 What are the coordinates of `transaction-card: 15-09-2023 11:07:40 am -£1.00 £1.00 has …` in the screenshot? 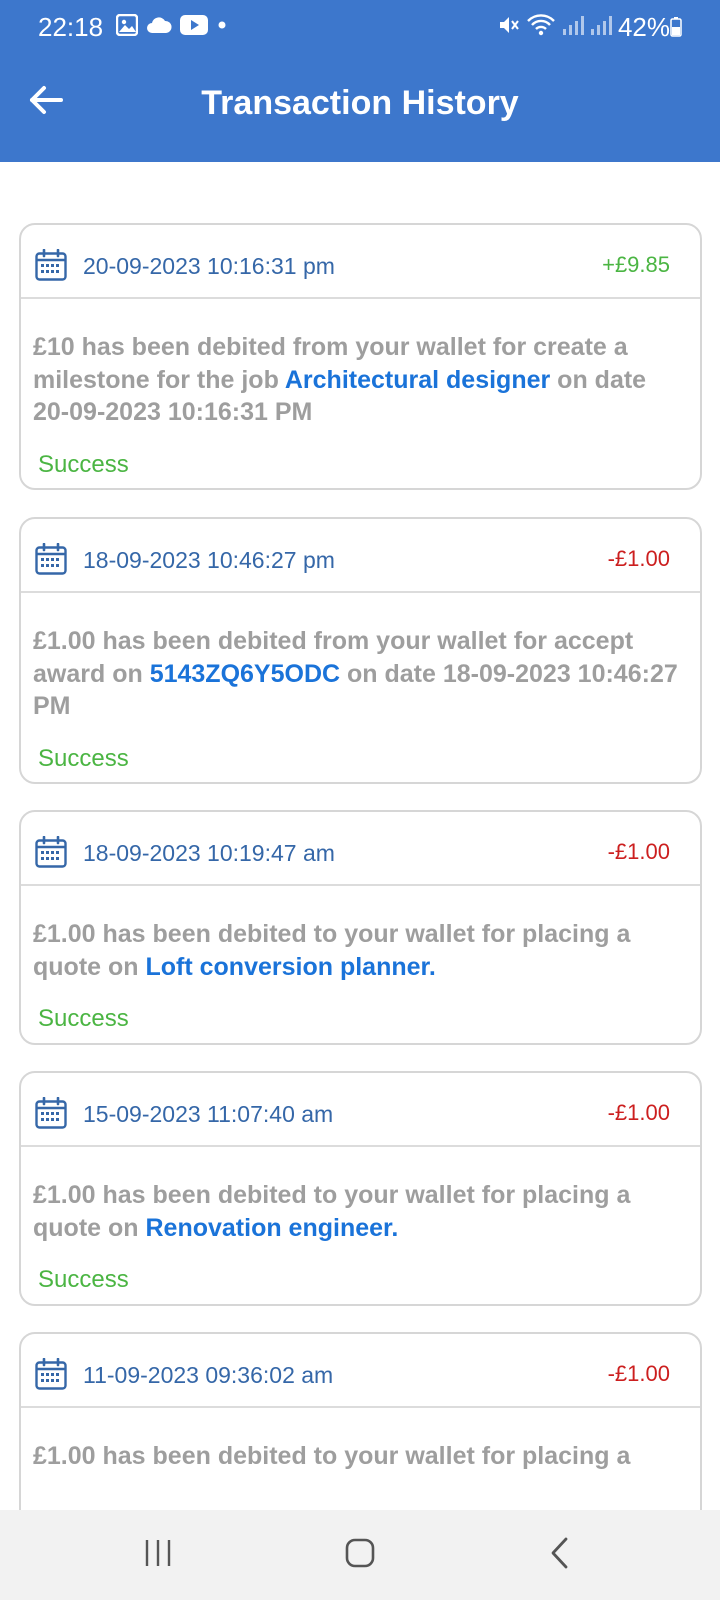 It's located at (360, 1188).